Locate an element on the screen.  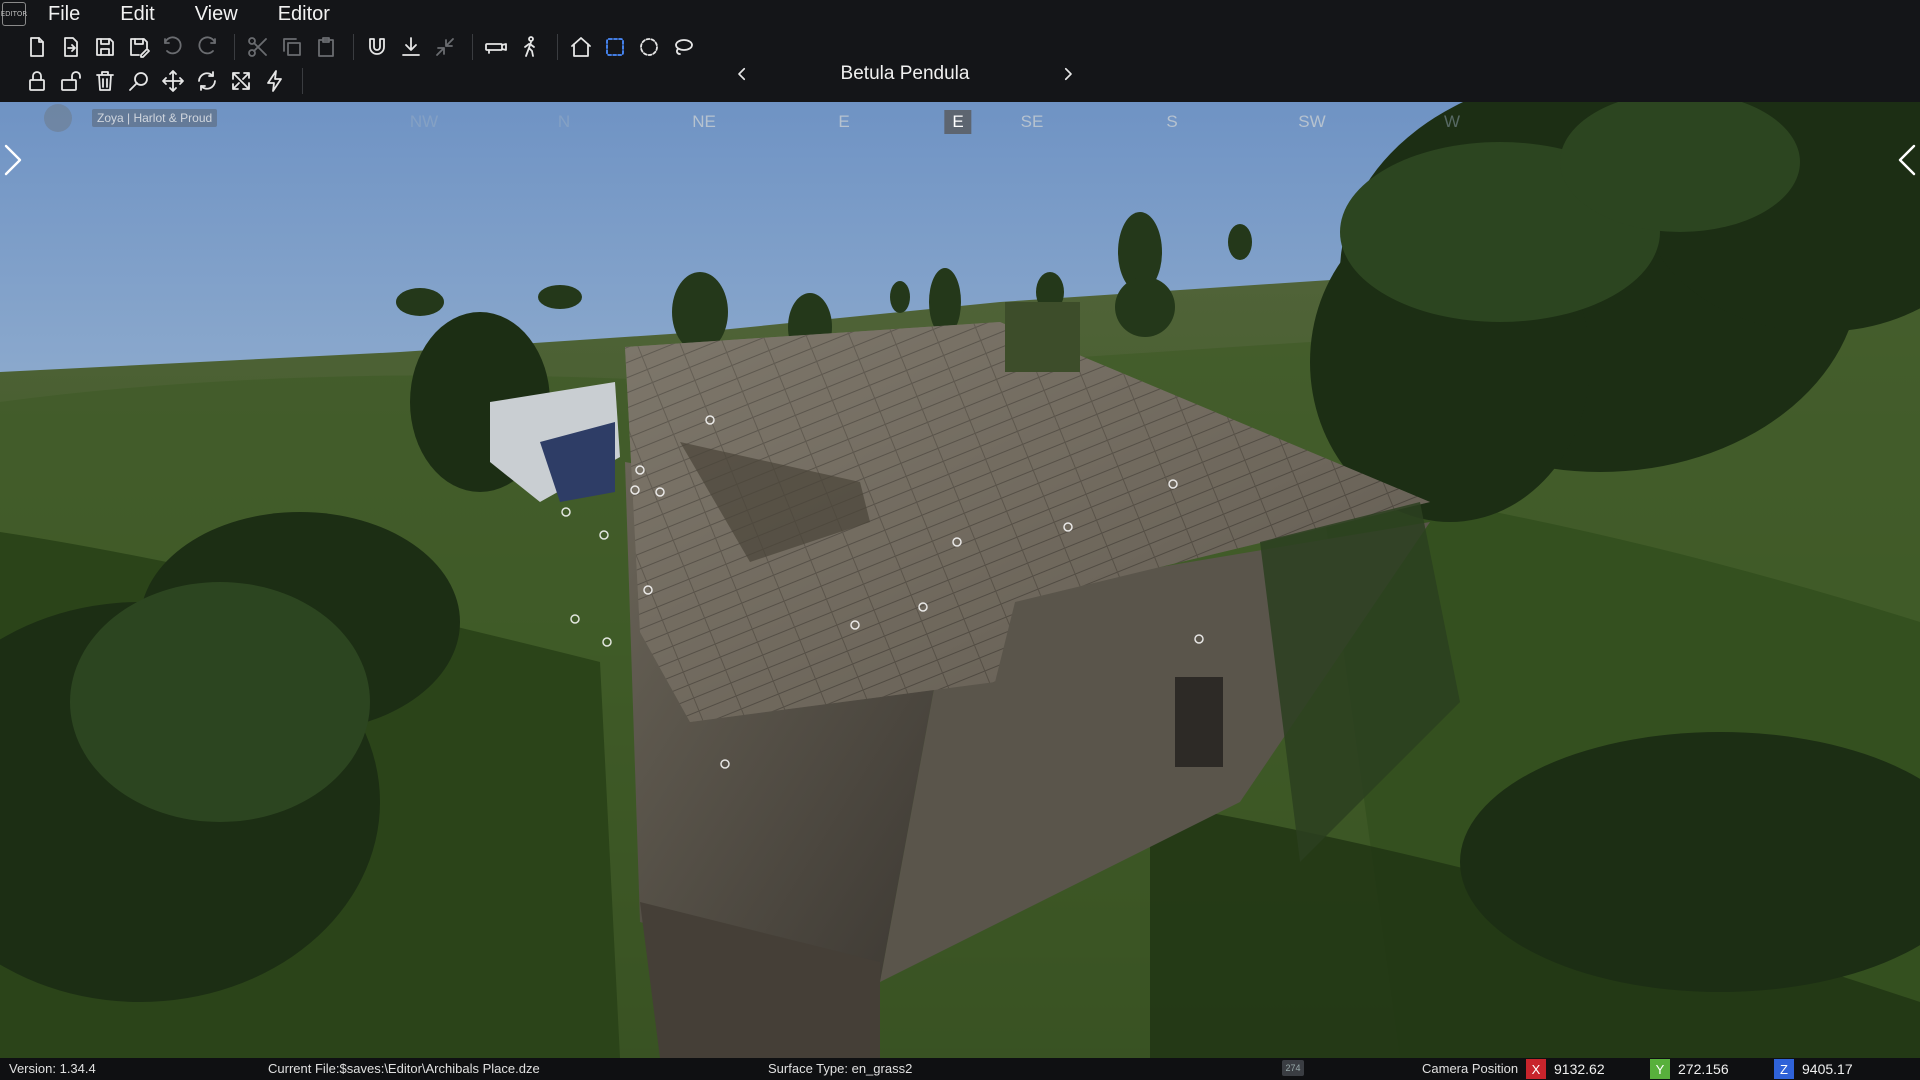
lightning-icon is located at coordinates (274, 81).